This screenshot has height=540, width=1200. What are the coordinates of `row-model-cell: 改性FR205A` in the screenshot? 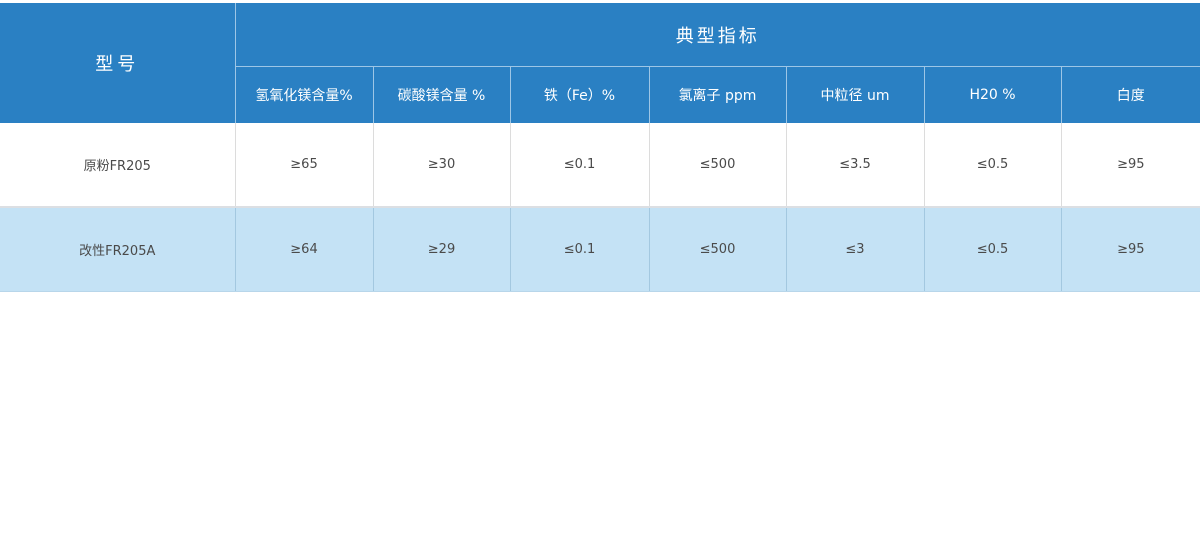 It's located at (118, 249).